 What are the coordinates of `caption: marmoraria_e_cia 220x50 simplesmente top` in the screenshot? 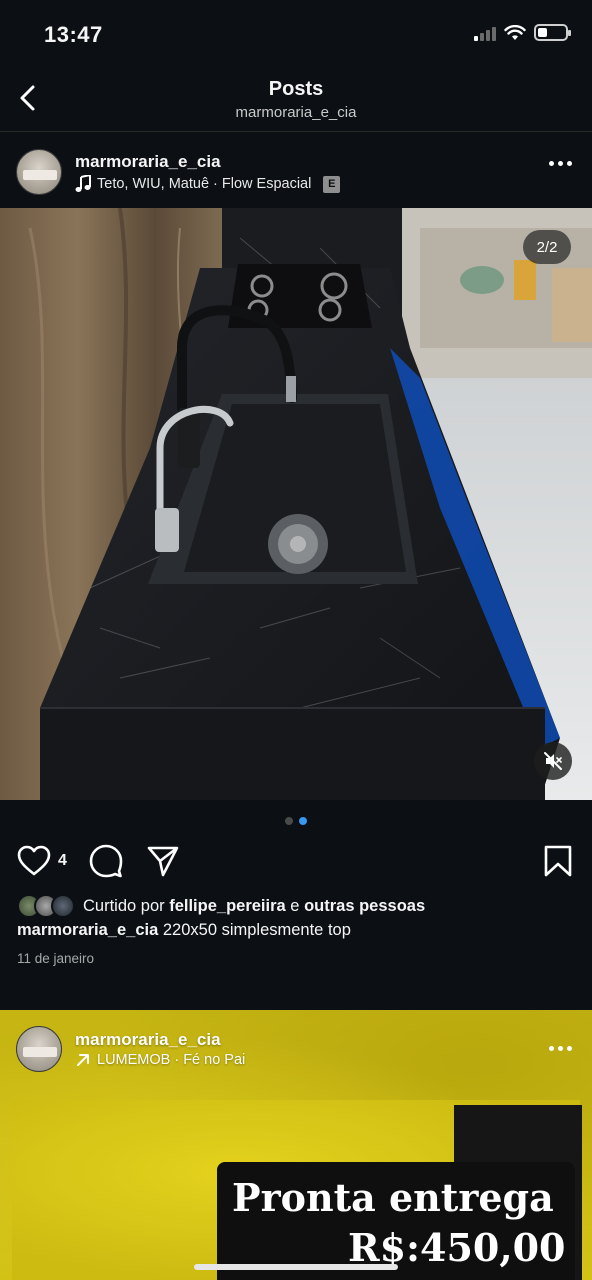 It's located at (184, 930).